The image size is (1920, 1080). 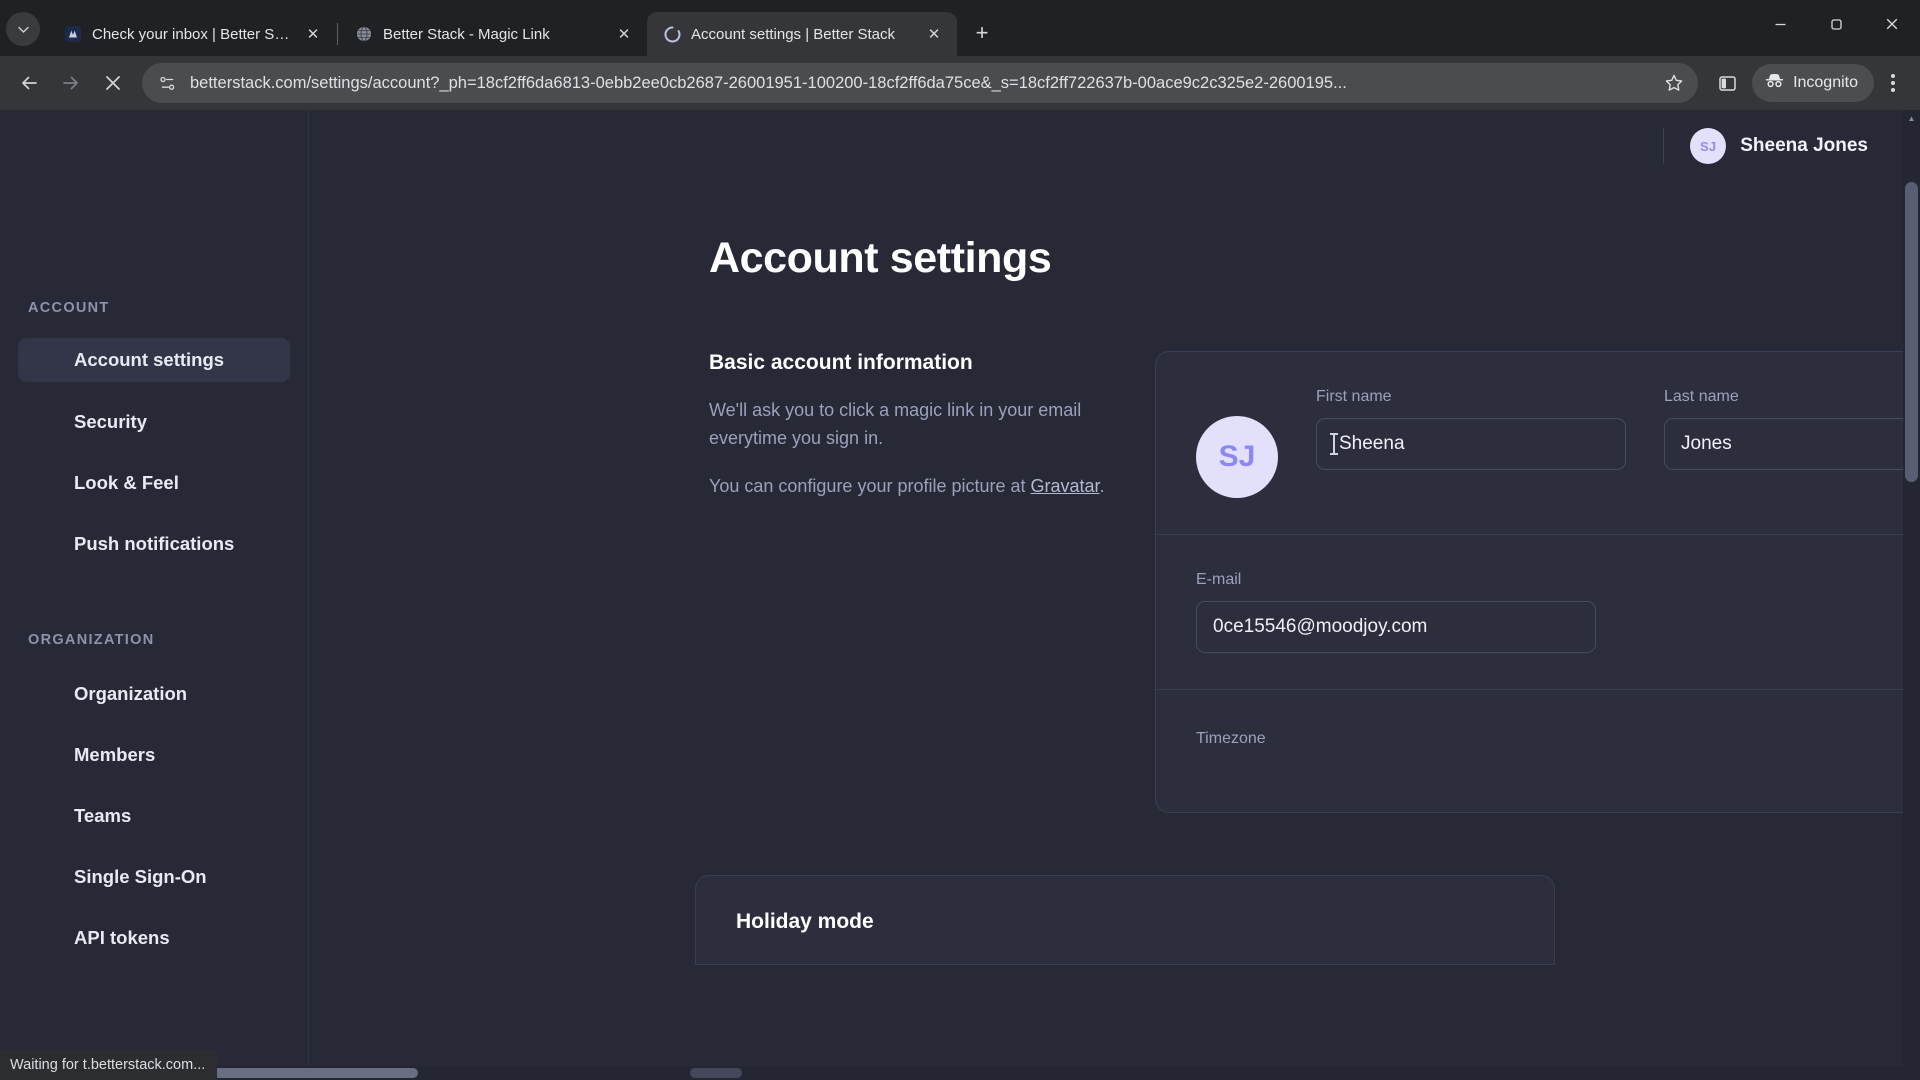 I want to click on browser-menu-button, so click(x=1893, y=83).